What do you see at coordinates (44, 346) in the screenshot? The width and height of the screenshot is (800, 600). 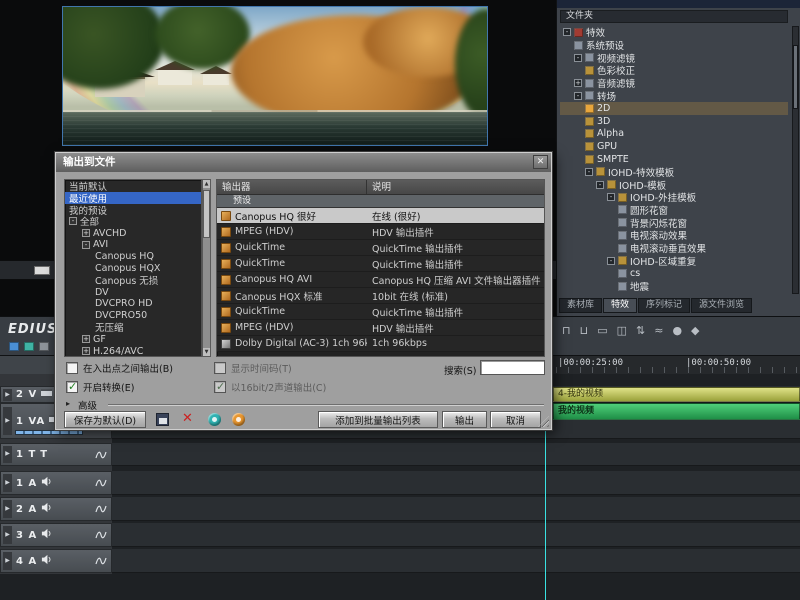 I see `mode-swatch-gray` at bounding box center [44, 346].